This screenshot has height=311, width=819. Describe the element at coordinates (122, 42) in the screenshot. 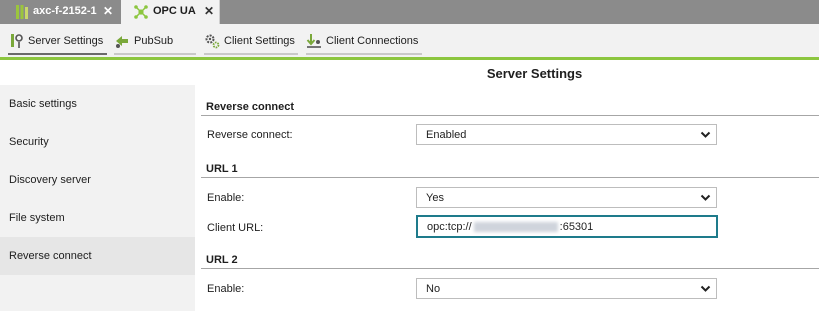

I see `pubsub-icon` at that location.